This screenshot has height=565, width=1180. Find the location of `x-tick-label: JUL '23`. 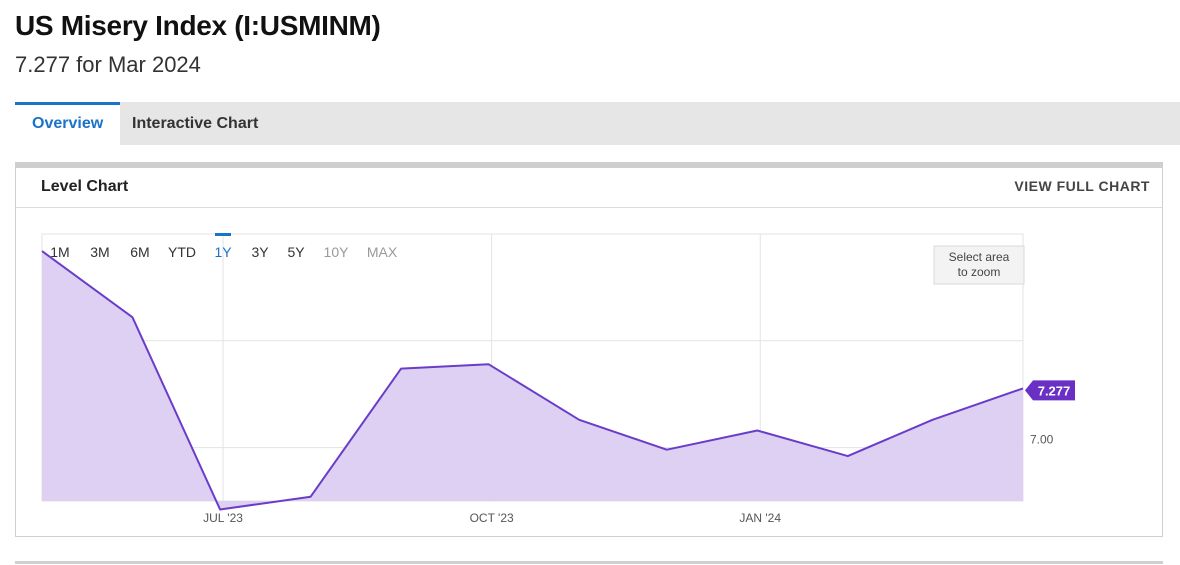

x-tick-label: JUL '23 is located at coordinates (223, 518).